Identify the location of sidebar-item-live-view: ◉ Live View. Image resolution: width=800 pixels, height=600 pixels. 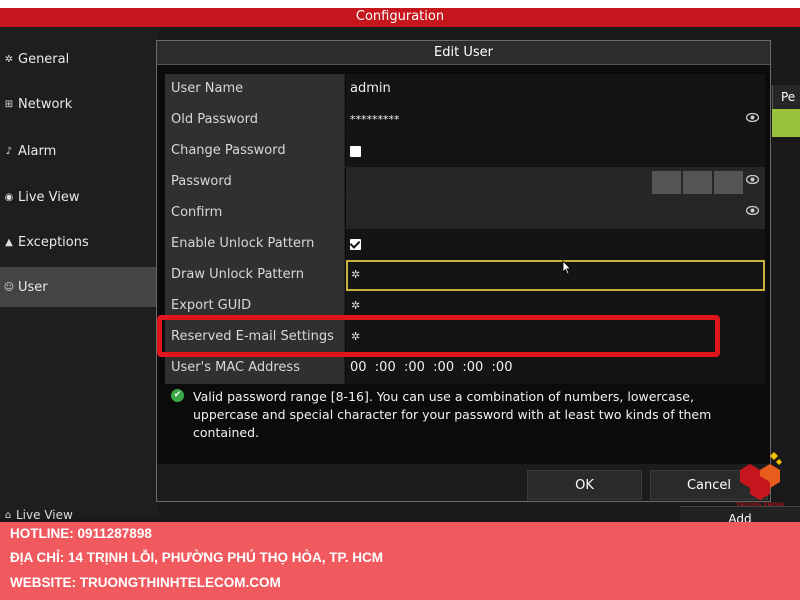
(79, 197).